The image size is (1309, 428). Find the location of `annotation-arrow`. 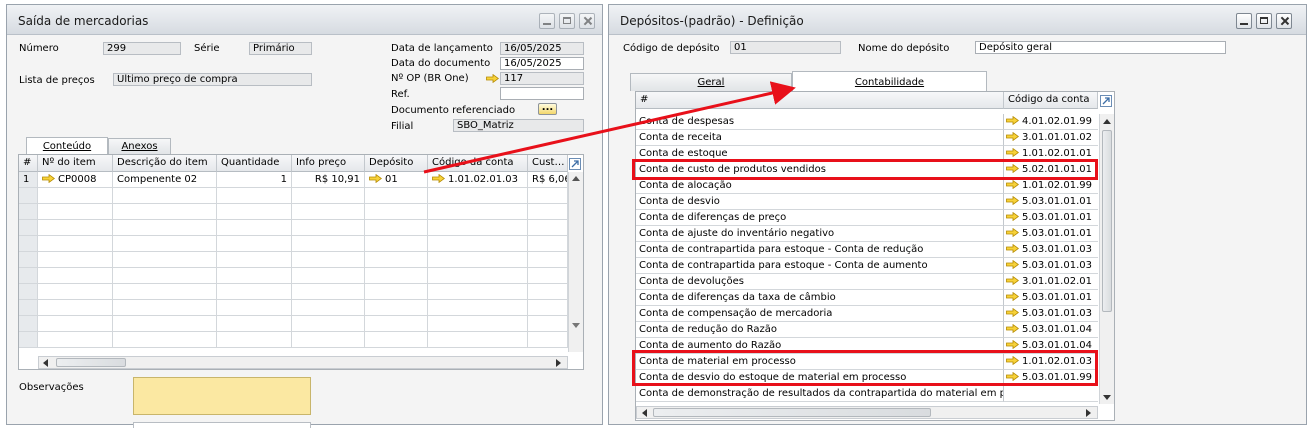

annotation-arrow is located at coordinates (609, 127).